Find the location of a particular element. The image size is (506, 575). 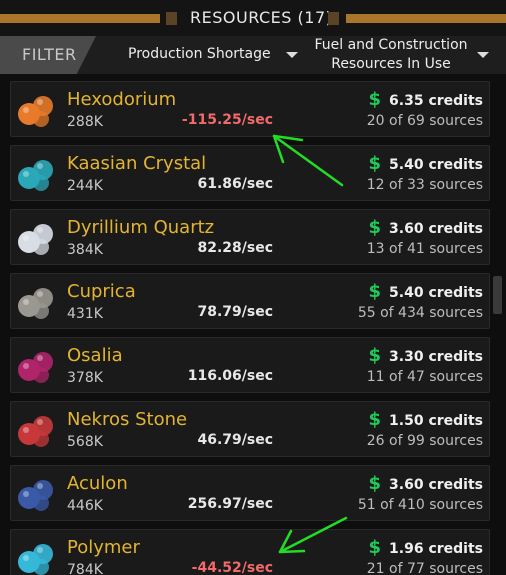

resource-name: Kaasian Crystal is located at coordinates (137, 163).